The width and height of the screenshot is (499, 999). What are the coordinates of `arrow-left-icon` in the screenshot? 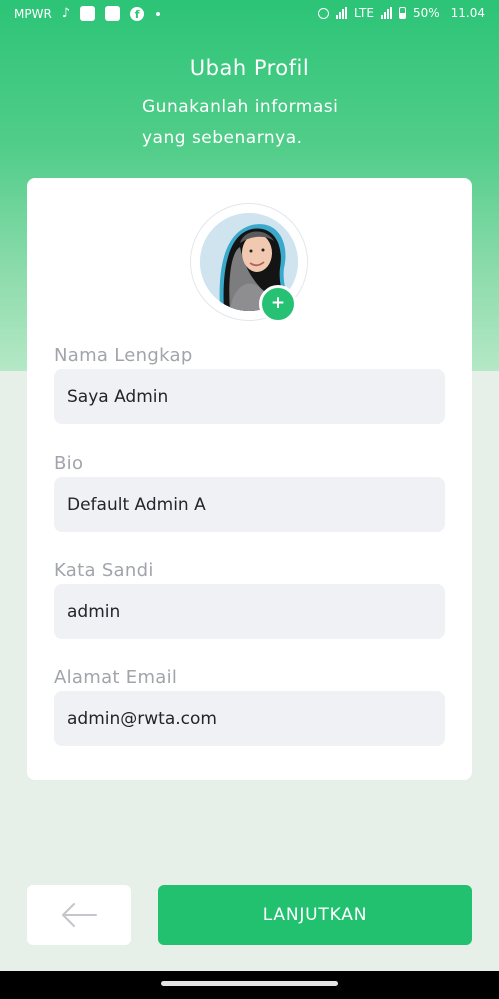 It's located at (79, 915).